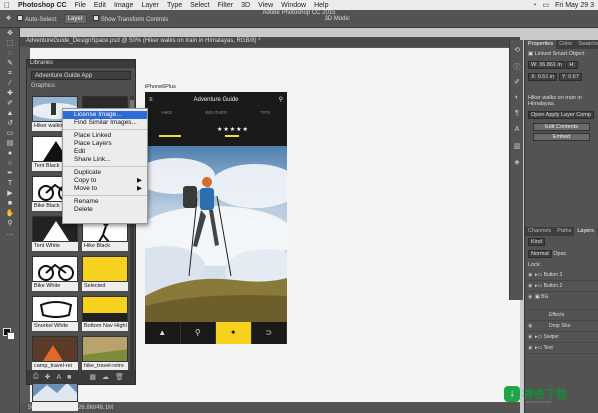  What do you see at coordinates (10, 113) in the screenshot?
I see `stamp-tool-icon: ▲` at bounding box center [10, 113].